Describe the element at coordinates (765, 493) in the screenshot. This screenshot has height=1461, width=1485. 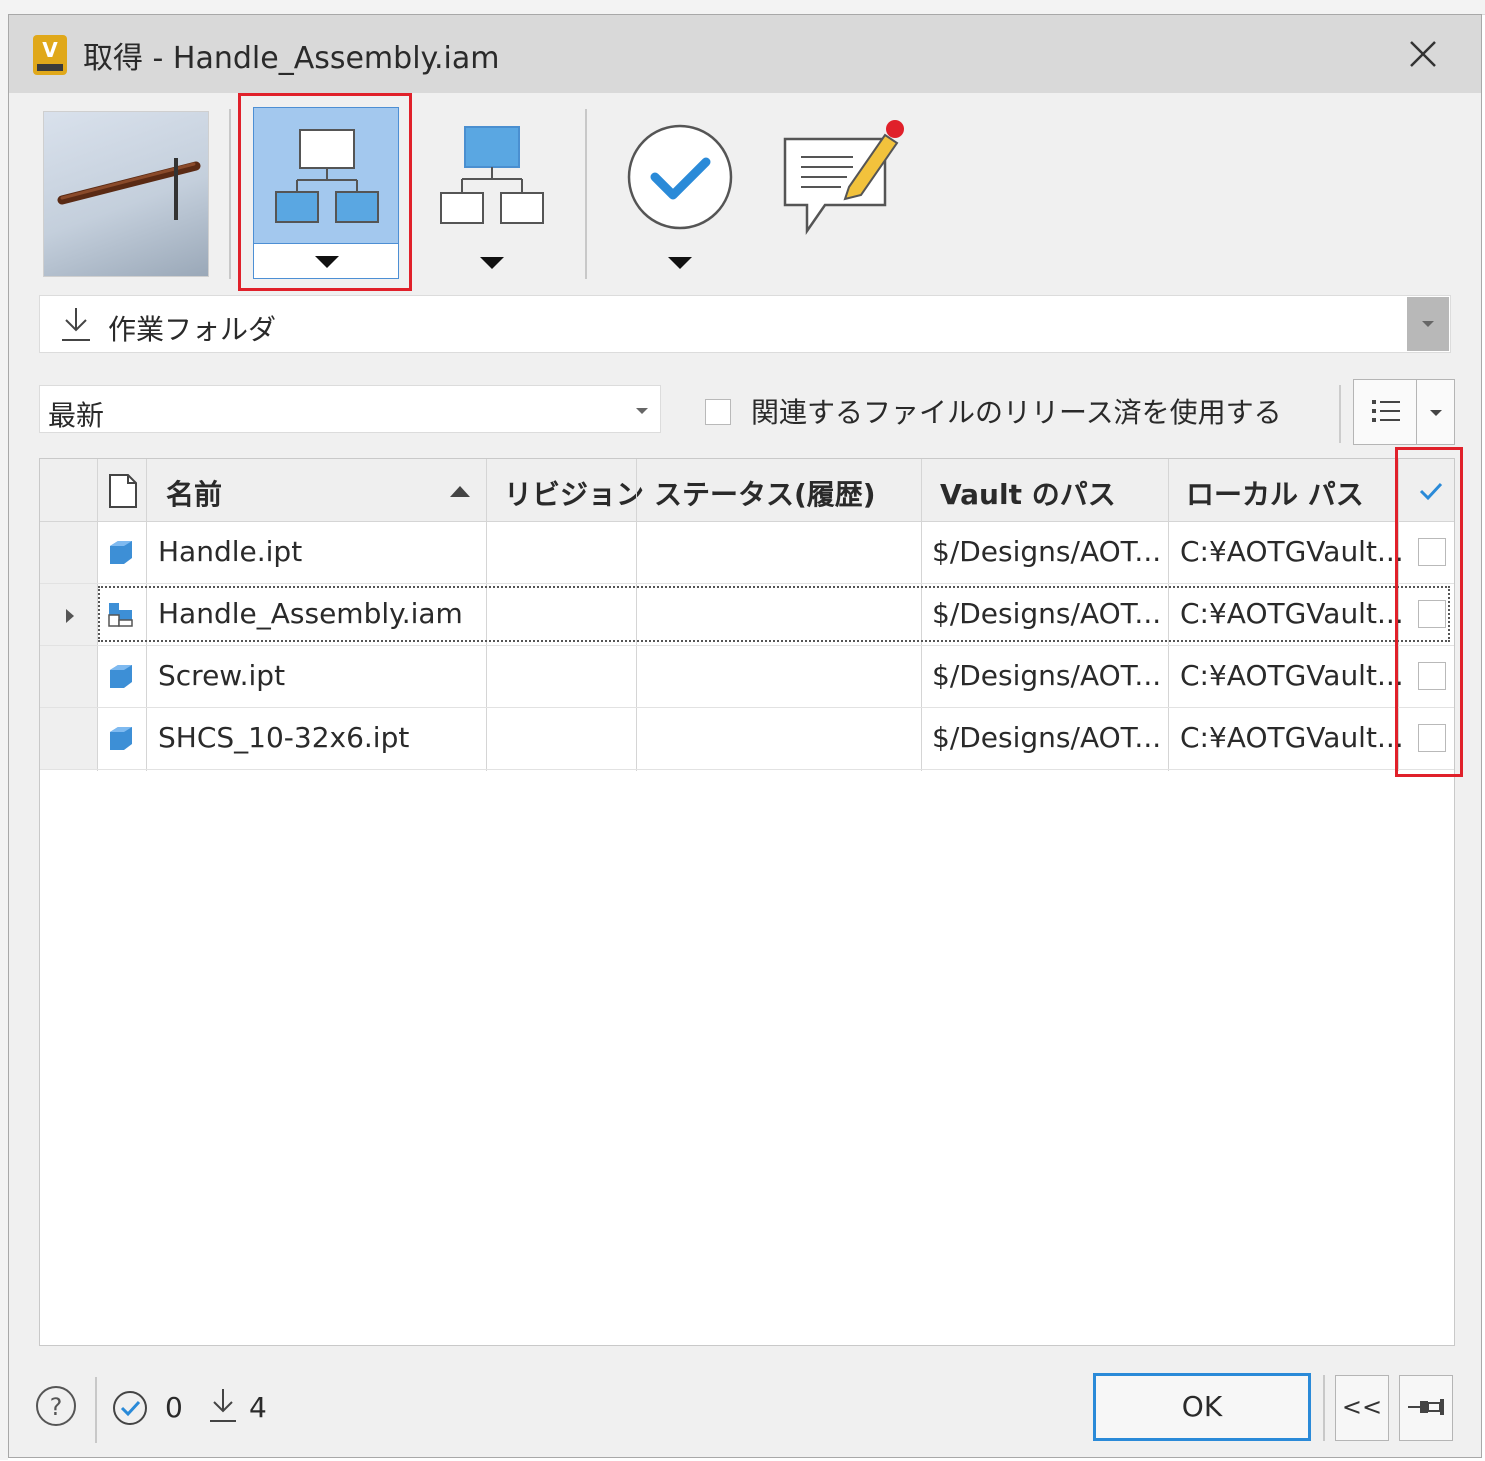
I see `column-header-status: ステータス(履歴)` at that location.